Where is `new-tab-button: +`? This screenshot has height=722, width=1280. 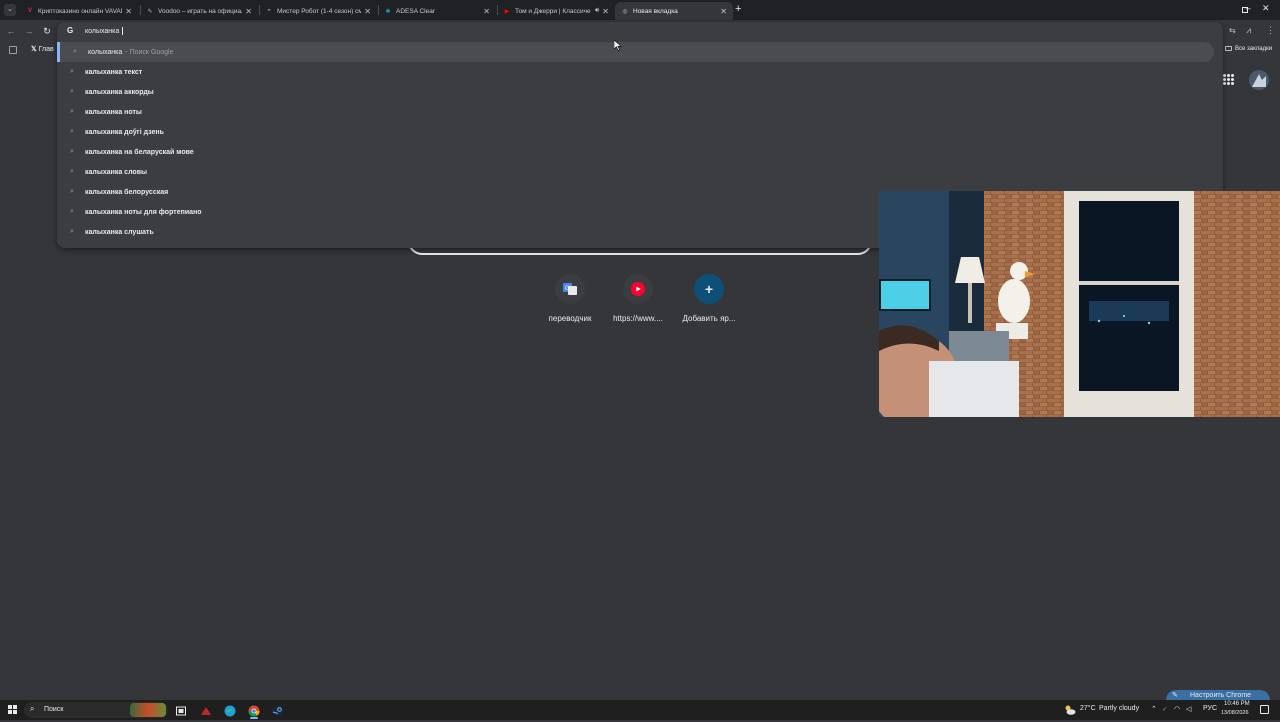 new-tab-button: + is located at coordinates (738, 9).